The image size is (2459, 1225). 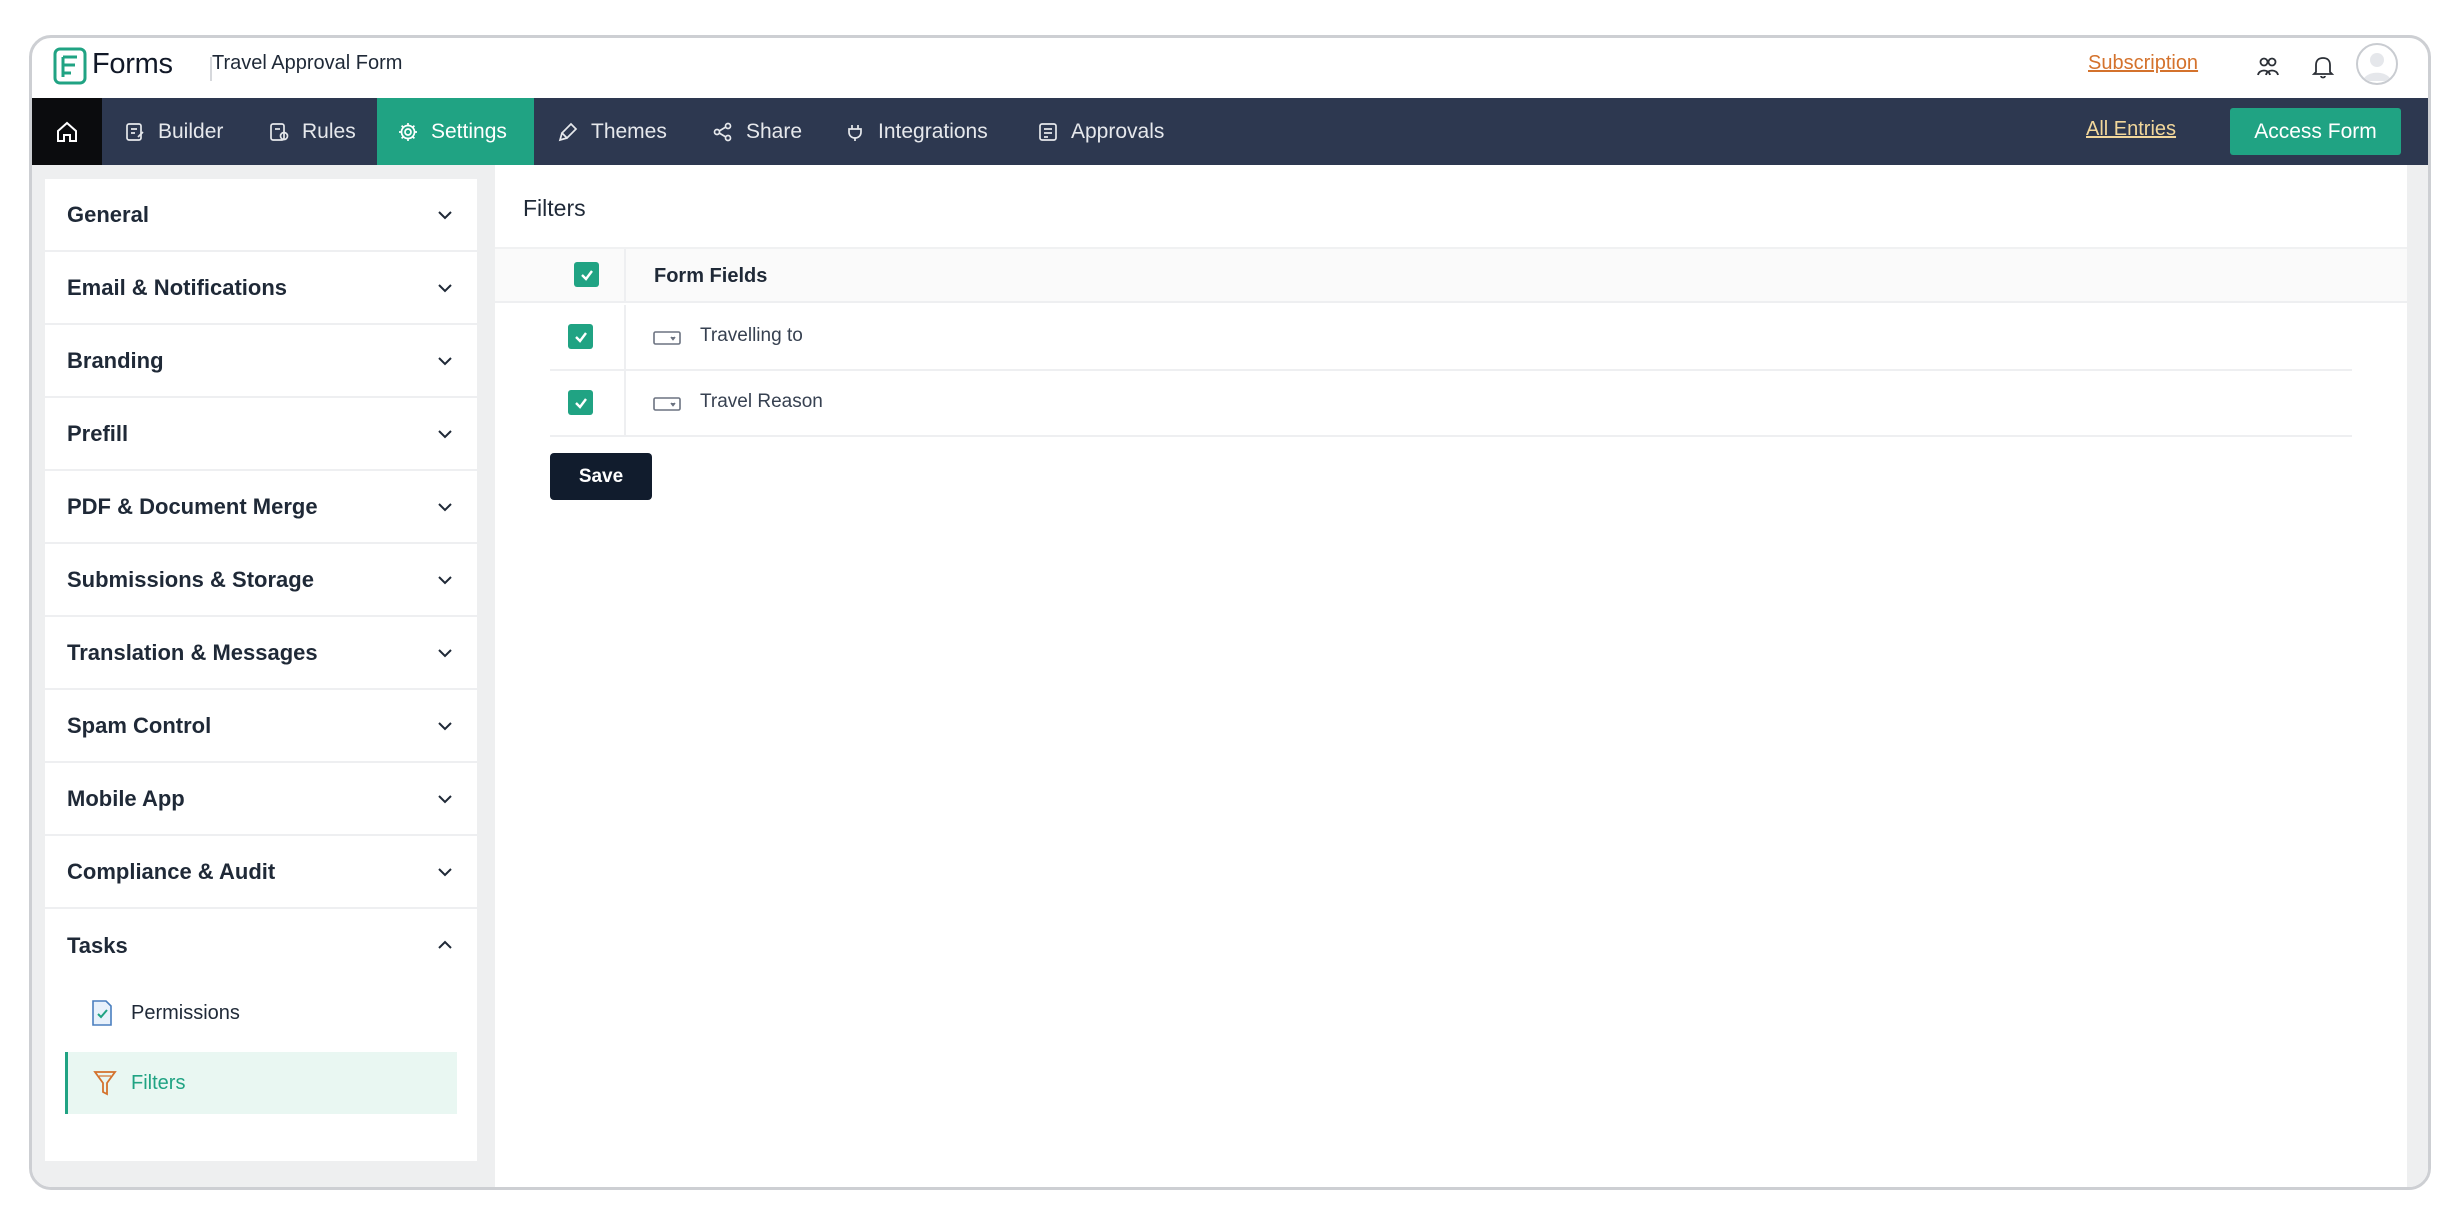 What do you see at coordinates (261, 215) in the screenshot?
I see `sidebar-section-general: General` at bounding box center [261, 215].